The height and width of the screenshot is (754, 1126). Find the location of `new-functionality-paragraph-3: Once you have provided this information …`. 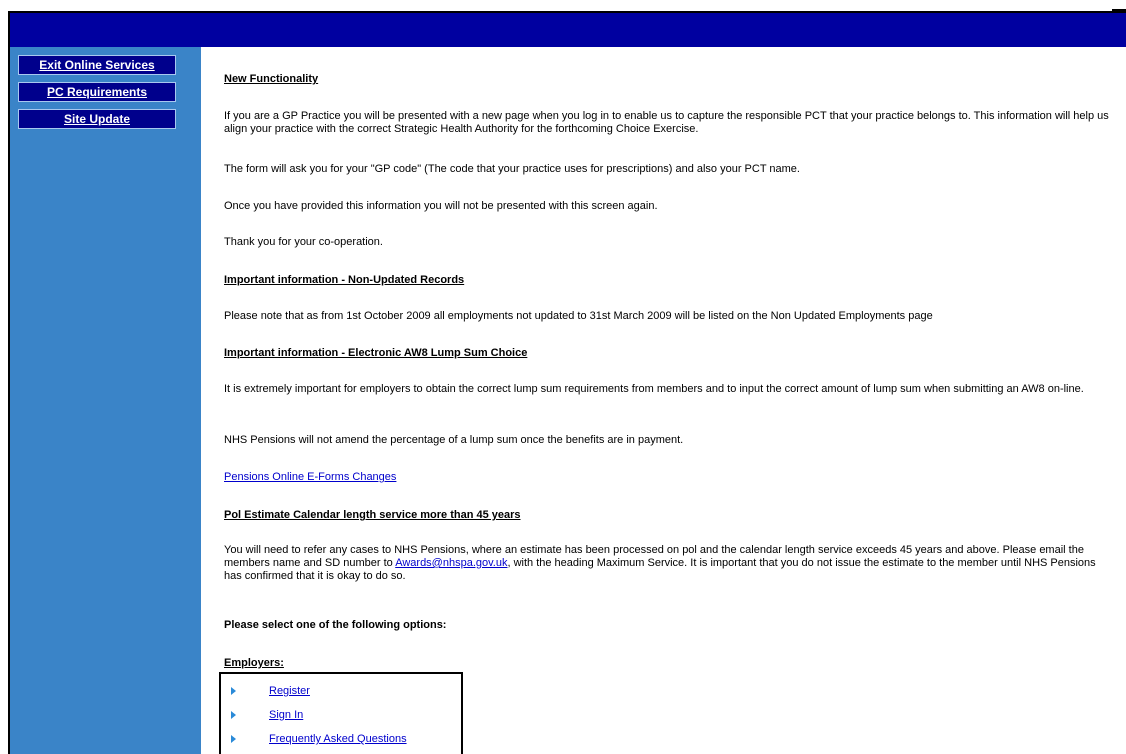

new-functionality-paragraph-3: Once you have provided this information … is located at coordinates (441, 206).